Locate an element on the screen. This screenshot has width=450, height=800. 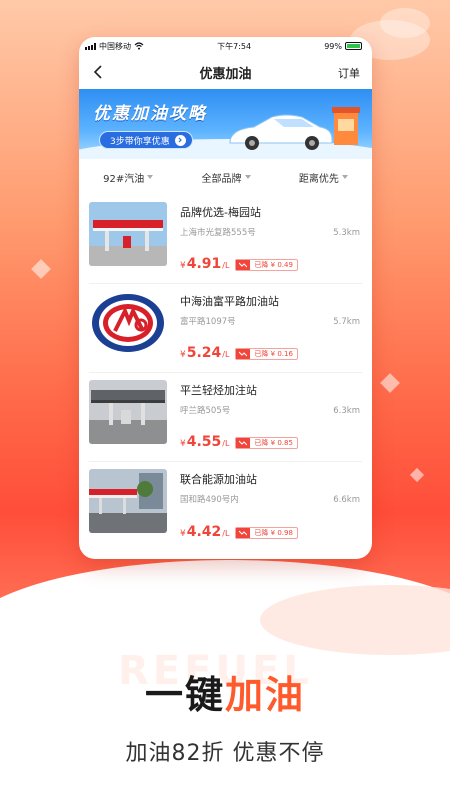
discount-badge: 已降 ¥ 0.16 is located at coordinates (266, 354).